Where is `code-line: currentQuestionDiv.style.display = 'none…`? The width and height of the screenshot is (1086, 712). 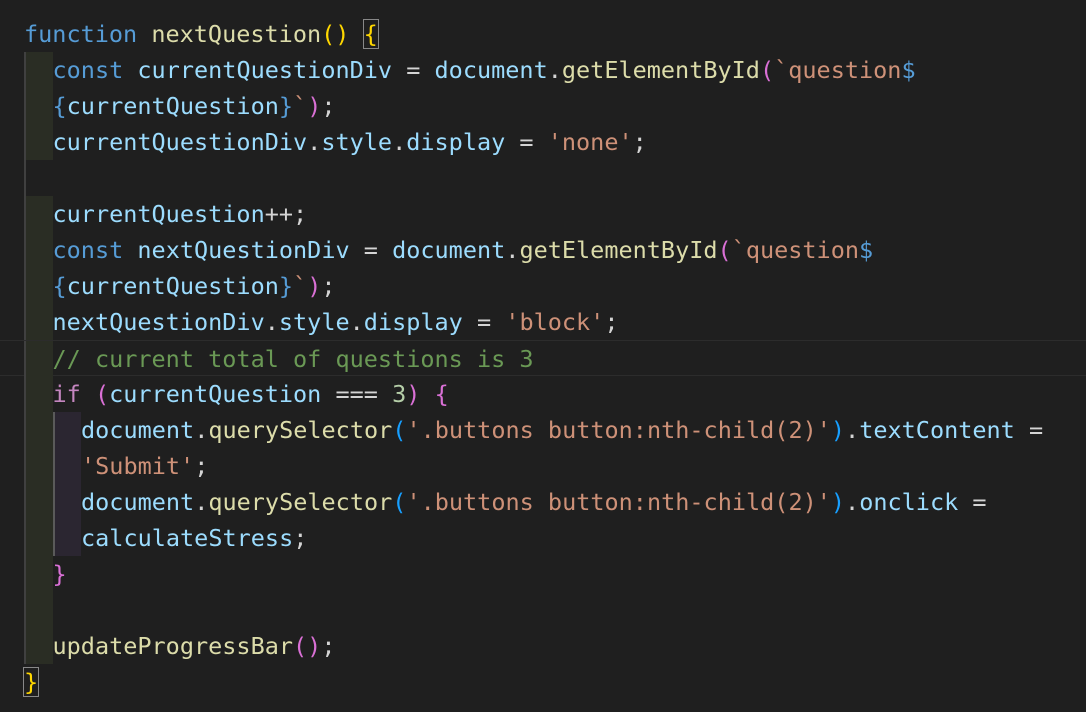 code-line: currentQuestionDiv.style.display = 'none… is located at coordinates (543, 142).